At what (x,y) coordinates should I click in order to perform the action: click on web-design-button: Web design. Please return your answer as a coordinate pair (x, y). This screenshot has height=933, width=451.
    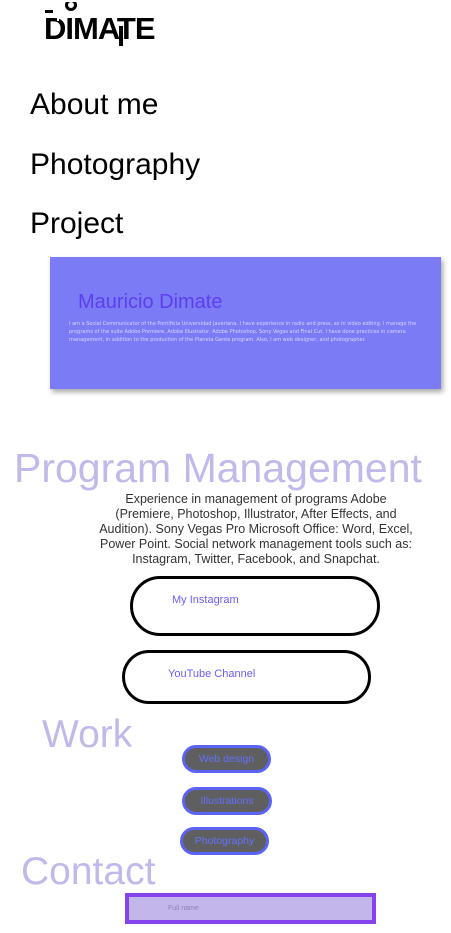
    Looking at the image, I should click on (226, 759).